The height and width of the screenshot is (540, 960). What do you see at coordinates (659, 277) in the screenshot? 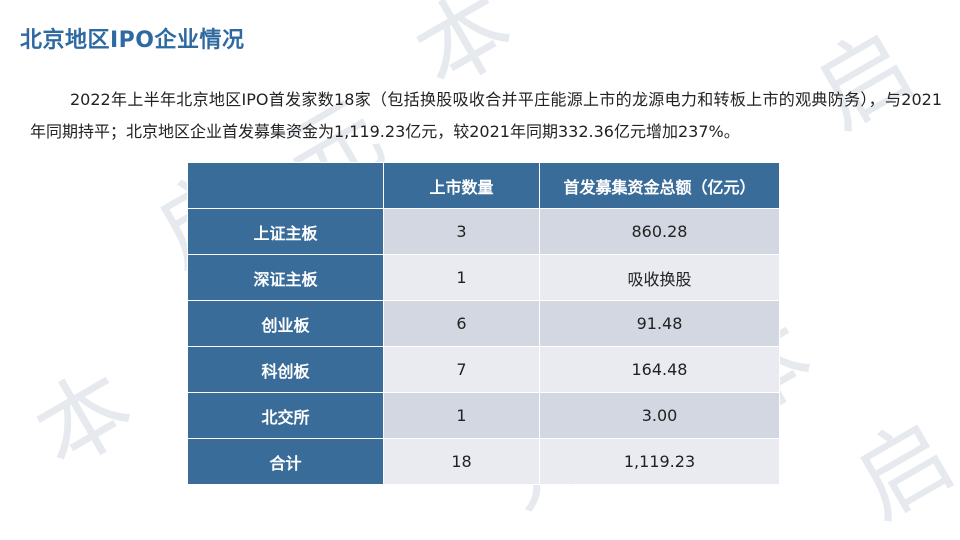
I see `row-amount: 吸收换股` at bounding box center [659, 277].